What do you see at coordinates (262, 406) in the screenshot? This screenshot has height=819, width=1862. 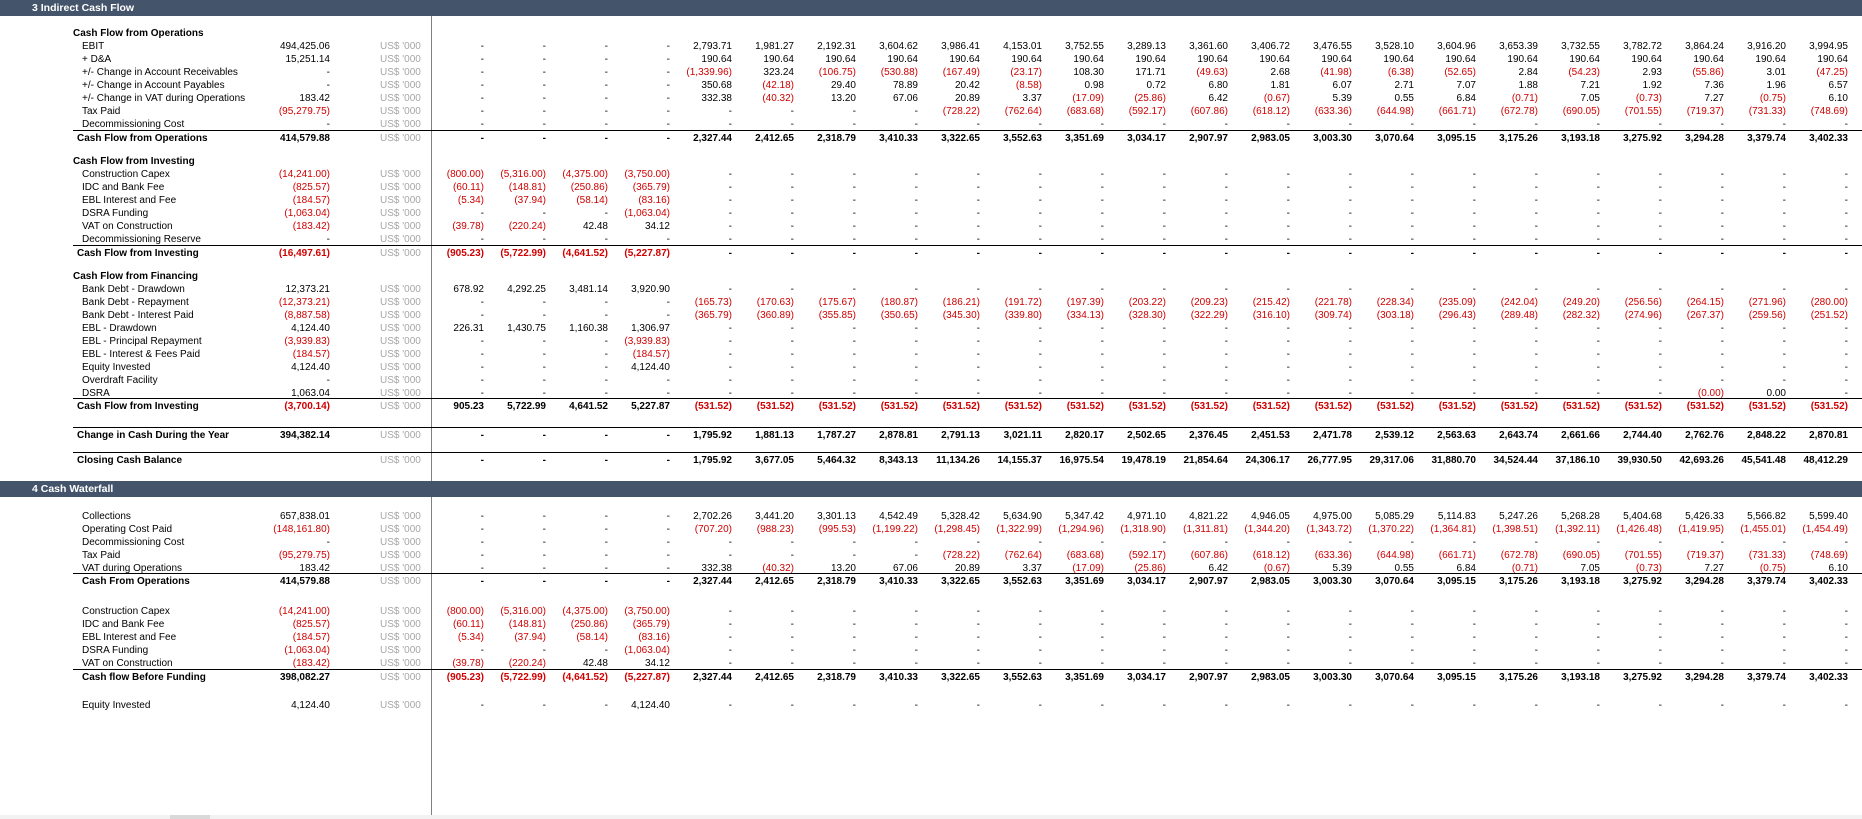 I see `row-total-cell: (3,700.14)` at bounding box center [262, 406].